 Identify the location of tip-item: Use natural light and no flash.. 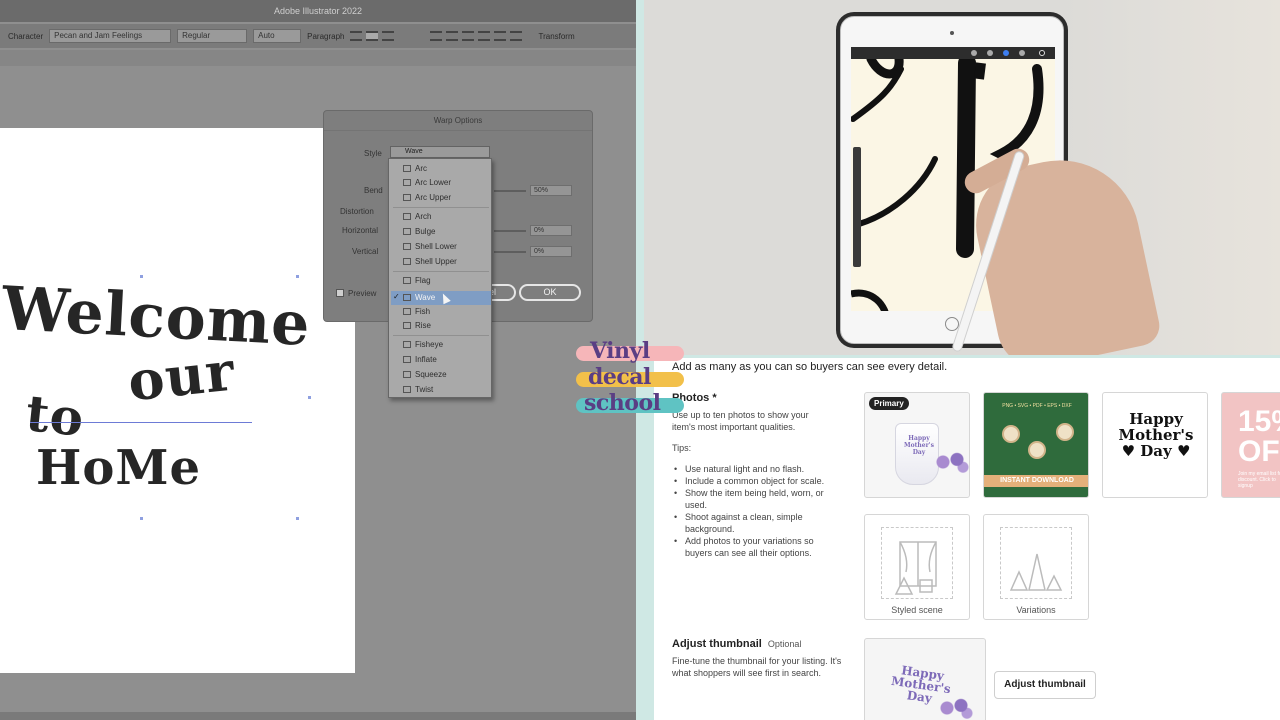
(754, 469).